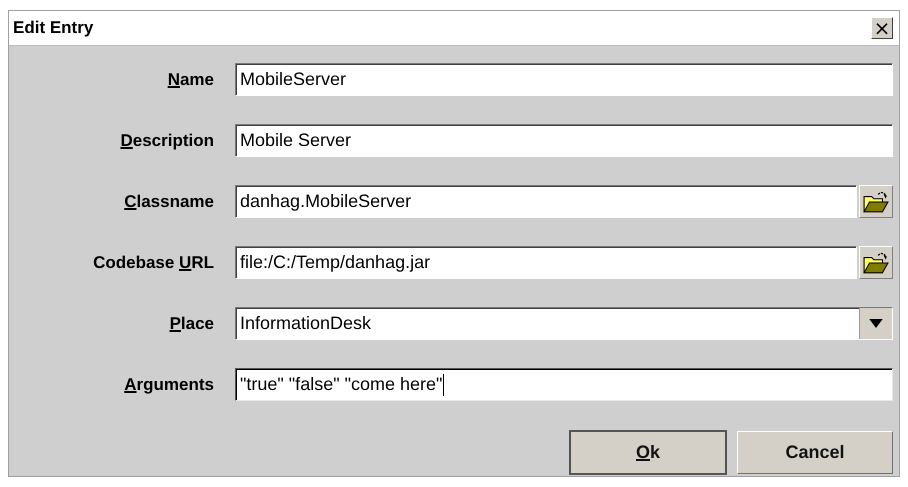 The width and height of the screenshot is (908, 487). Describe the element at coordinates (166, 140) in the screenshot. I see `field-label: Description` at that location.